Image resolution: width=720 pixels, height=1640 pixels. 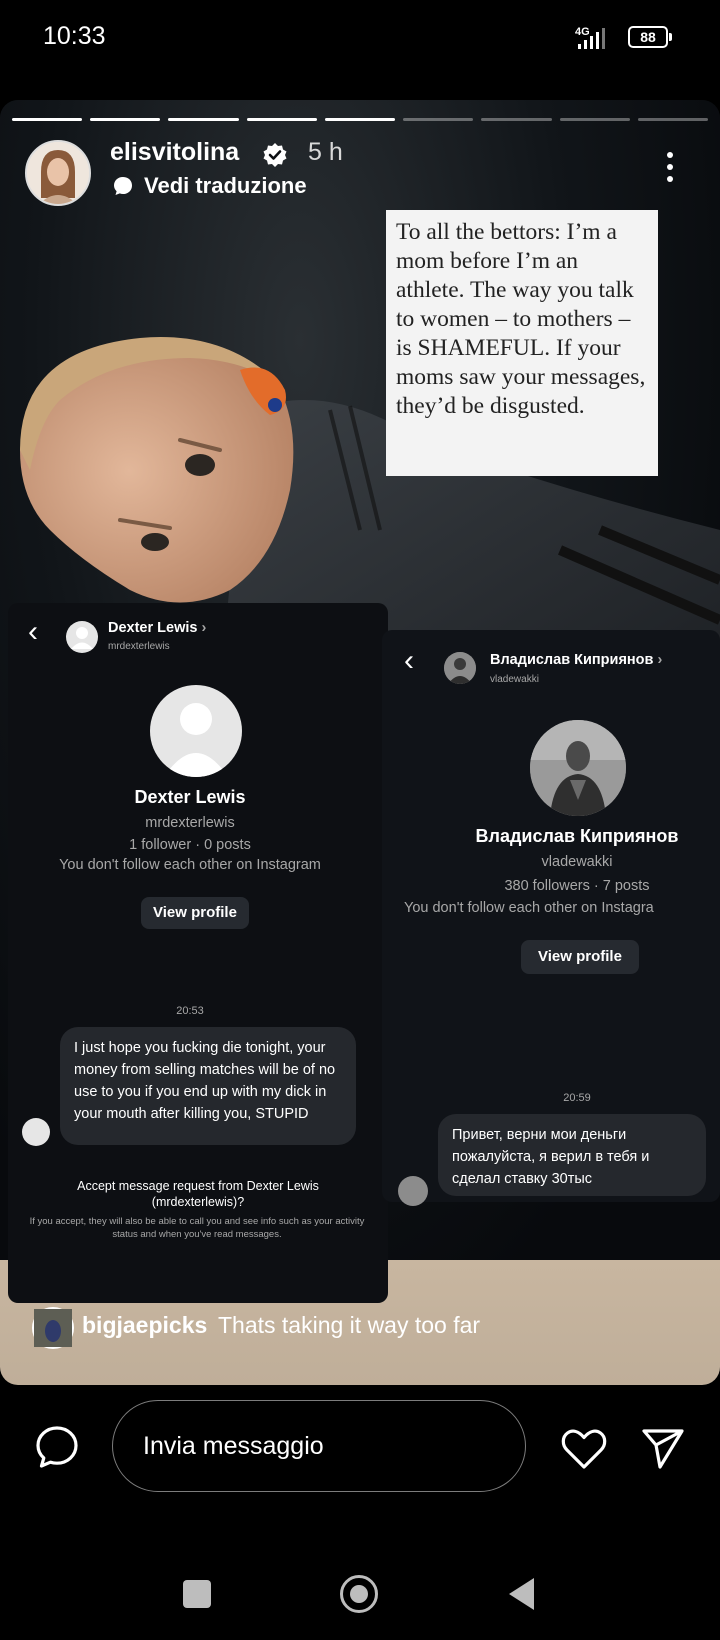 I want to click on speech-bubble-icon, so click(x=123, y=186).